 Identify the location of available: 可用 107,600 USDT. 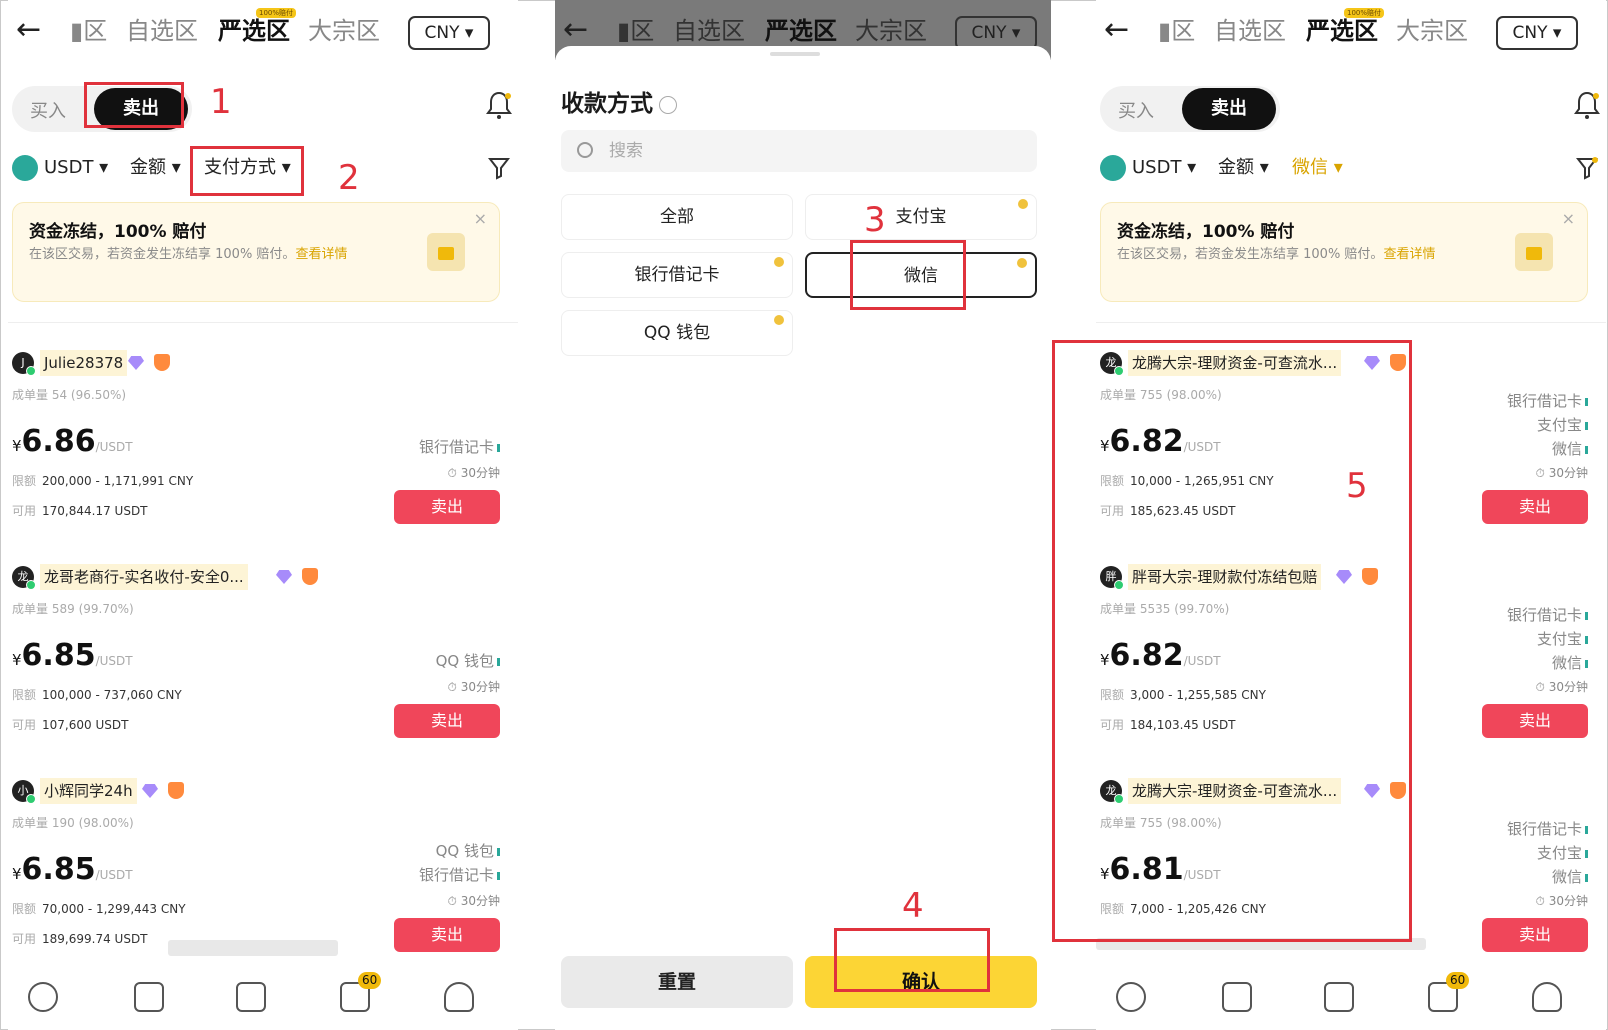
(70, 725).